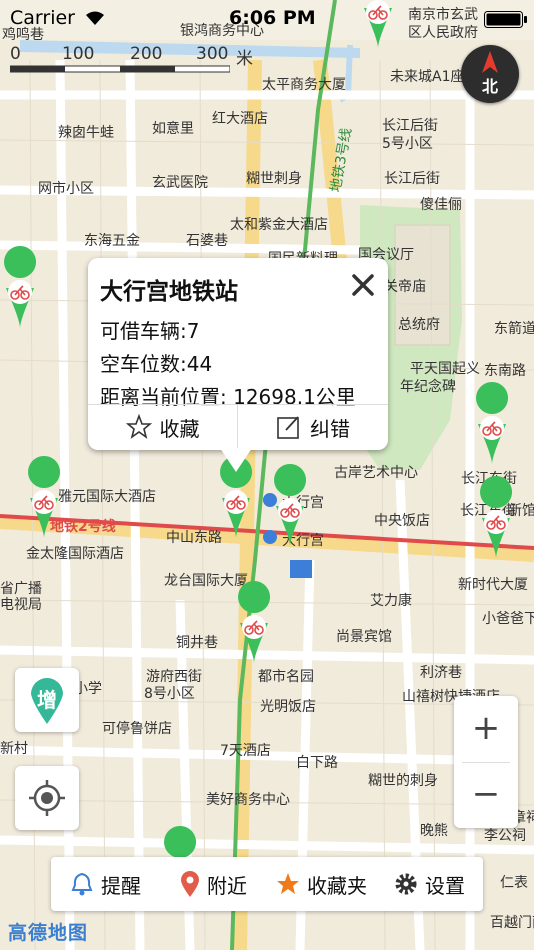 This screenshot has height=950, width=534. Describe the element at coordinates (244, 59) in the screenshot. I see `scale-unit: 米` at that location.